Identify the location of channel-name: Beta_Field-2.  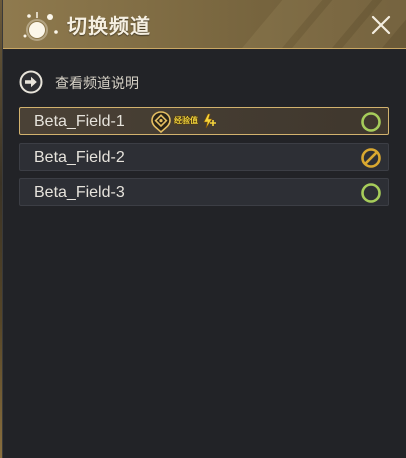
(79, 157).